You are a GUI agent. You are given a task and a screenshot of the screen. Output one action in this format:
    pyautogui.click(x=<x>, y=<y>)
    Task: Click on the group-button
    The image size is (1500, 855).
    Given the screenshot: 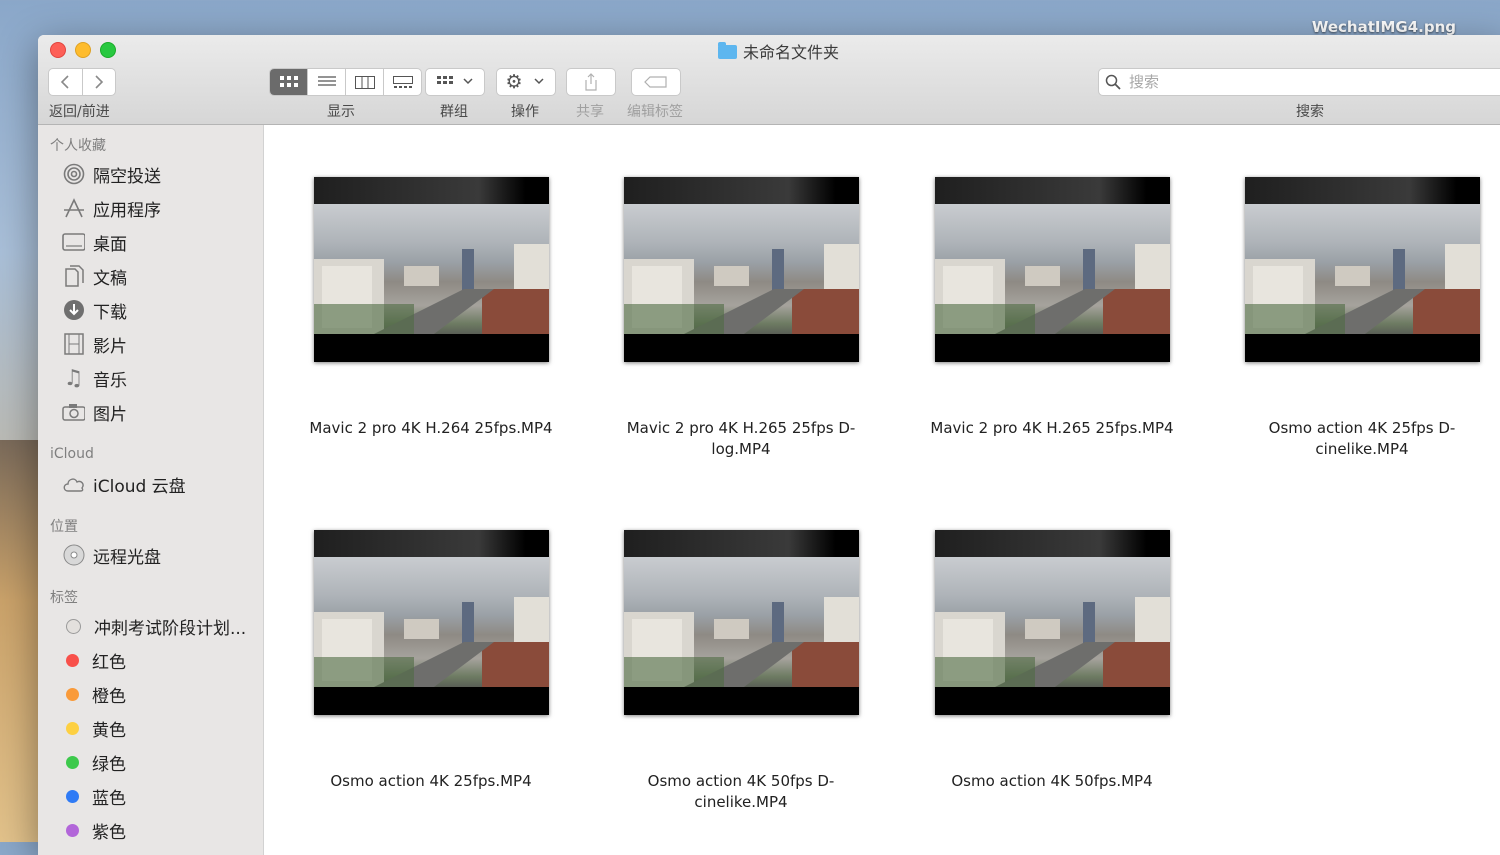 What is the action you would take?
    pyautogui.click(x=455, y=82)
    